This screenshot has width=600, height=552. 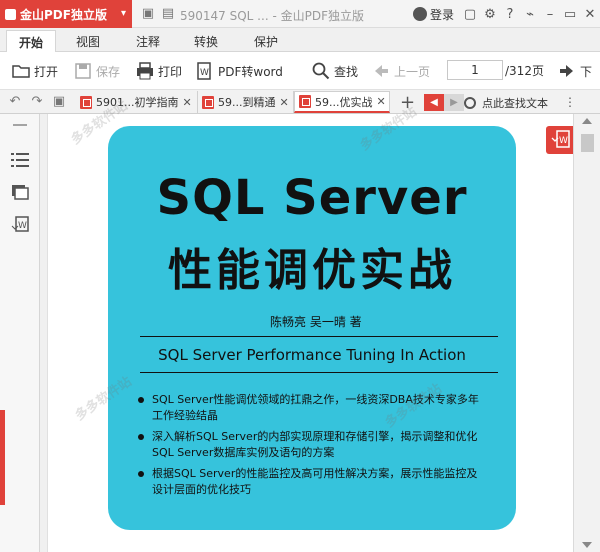 I want to click on cover-authors: 陈畅亮 吴一晴 著, so click(x=316, y=322).